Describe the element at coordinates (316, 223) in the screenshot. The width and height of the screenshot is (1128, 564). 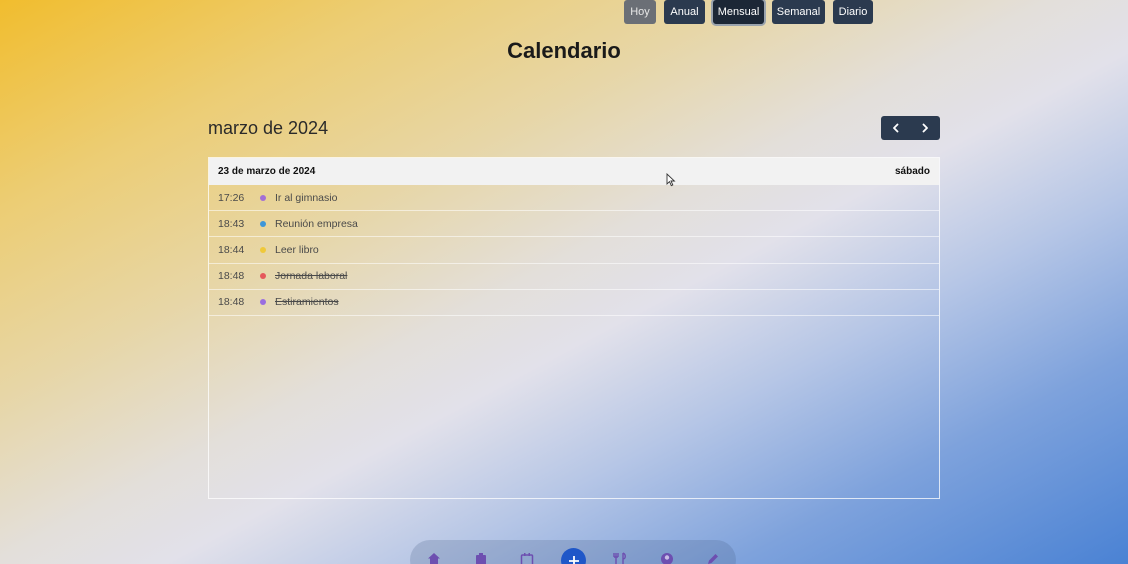
I see `event-title: Reunión empresa` at that location.